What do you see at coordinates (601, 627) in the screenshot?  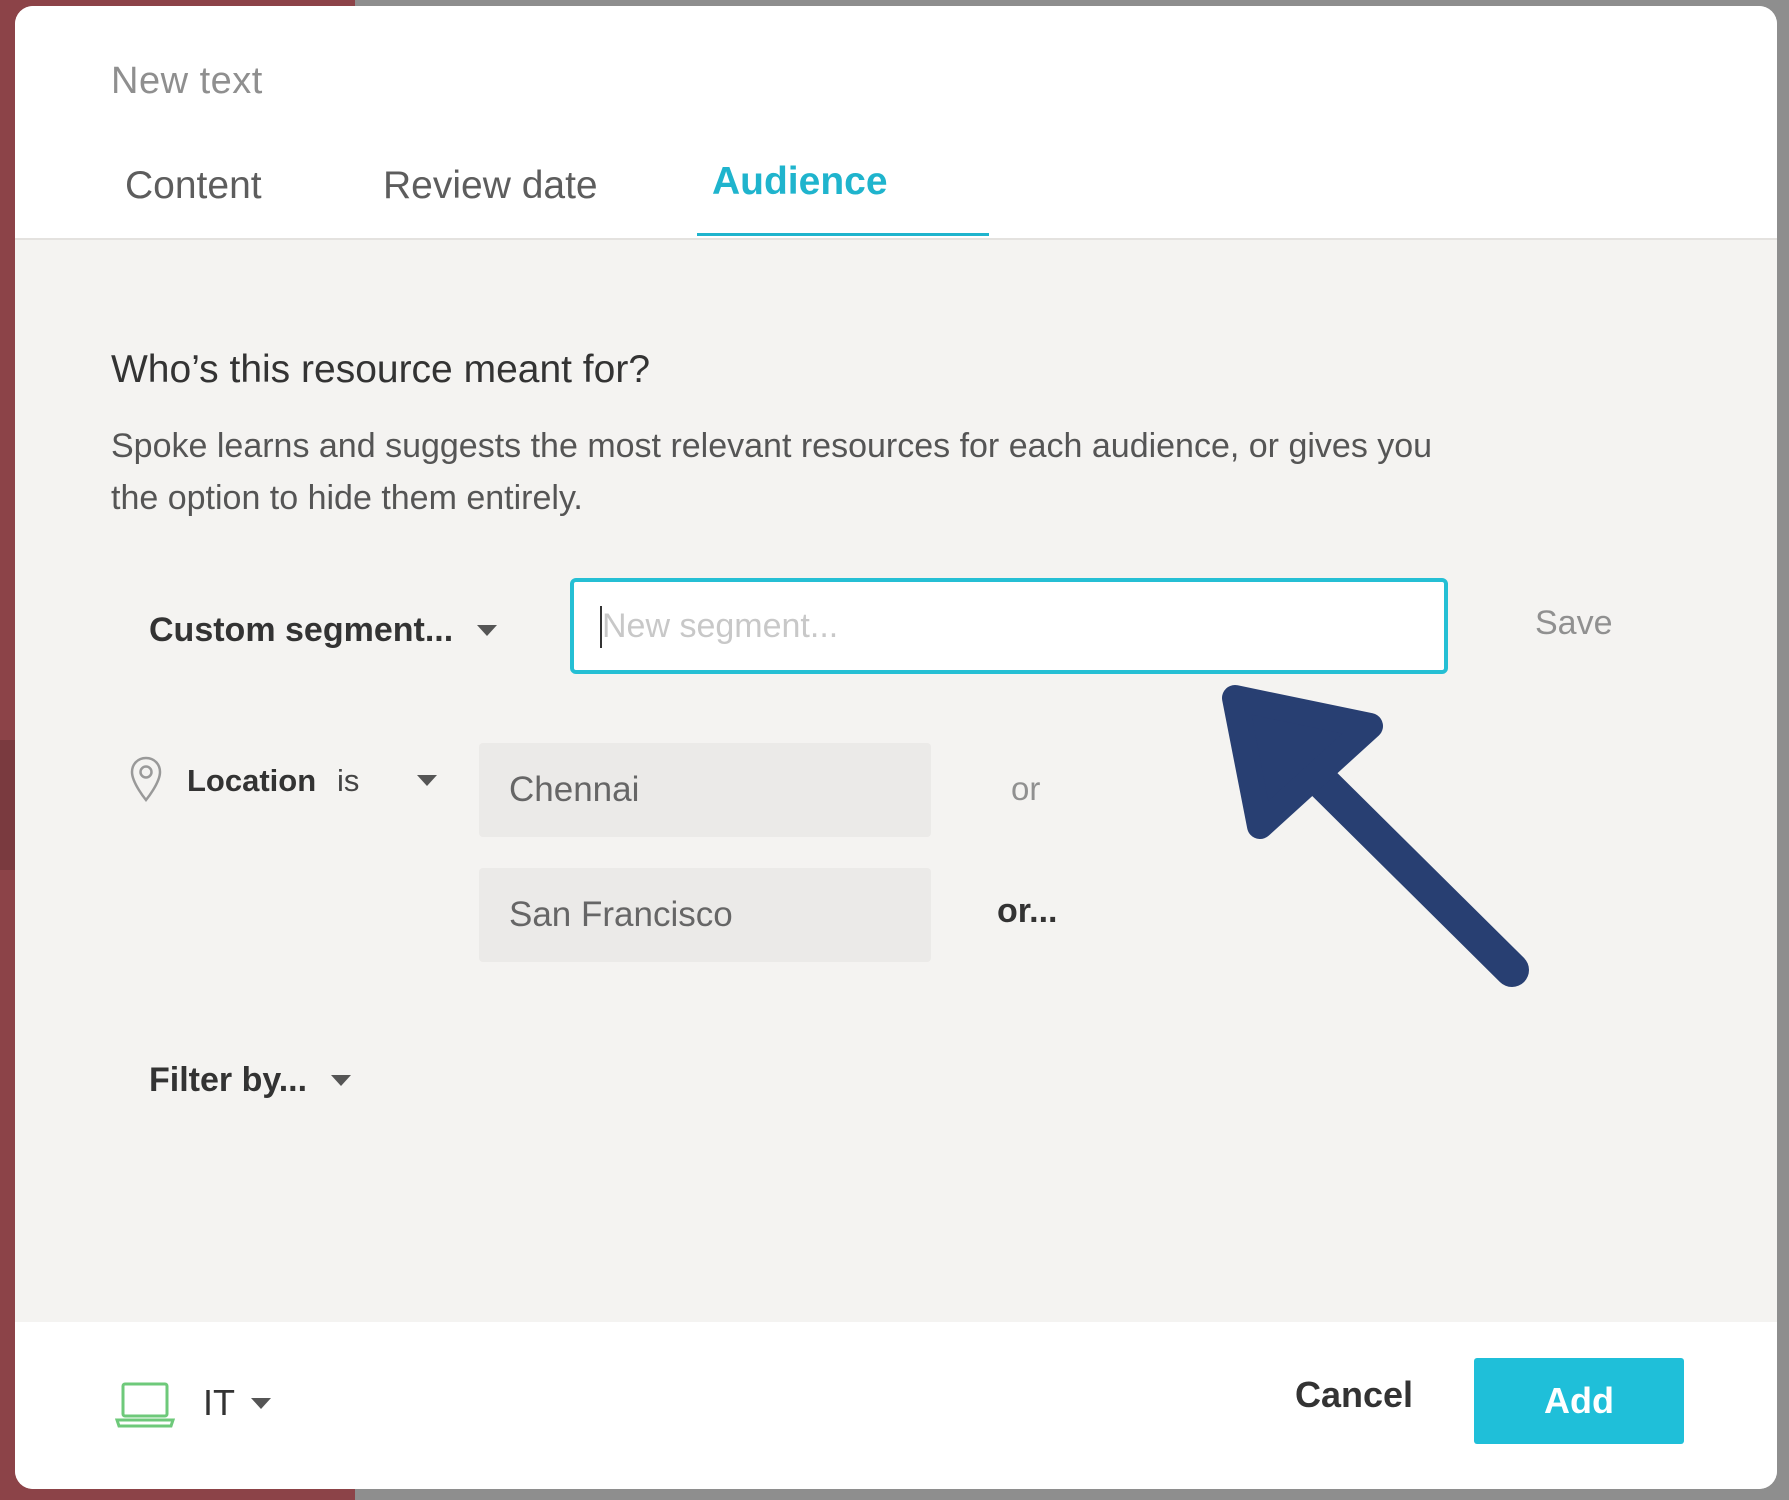 I see `text-cursor` at bounding box center [601, 627].